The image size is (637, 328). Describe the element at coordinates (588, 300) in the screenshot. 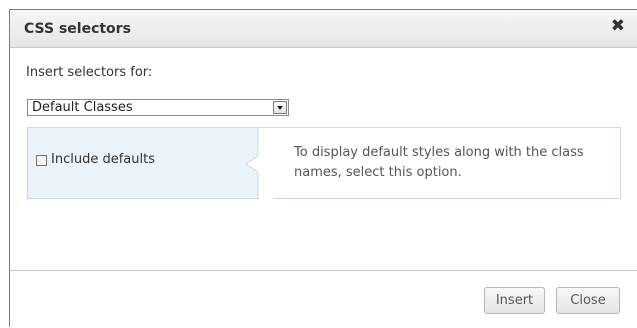

I see `close-button: Close` at that location.